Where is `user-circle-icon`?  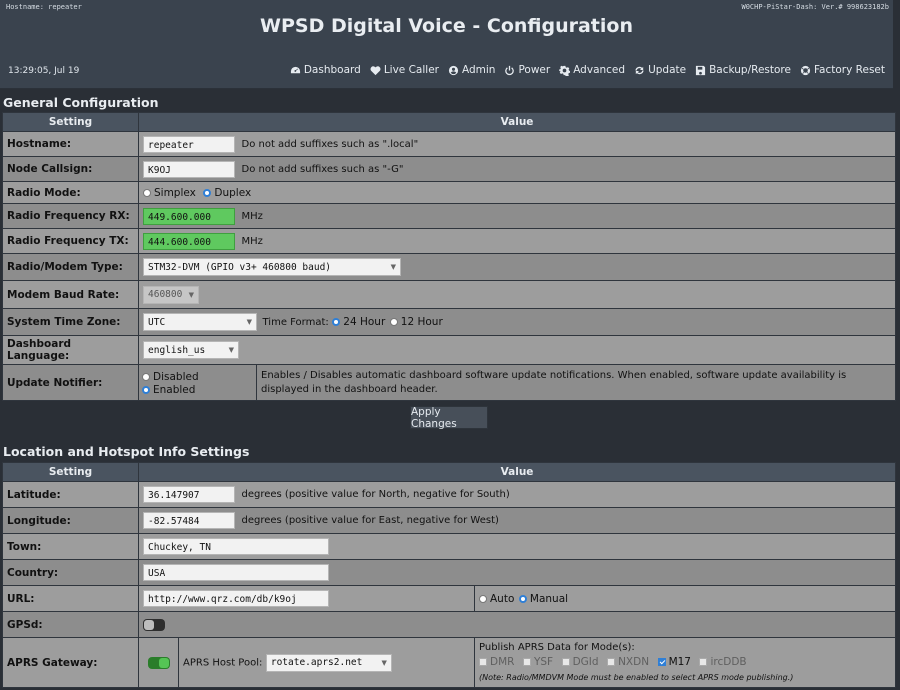 user-circle-icon is located at coordinates (453, 70).